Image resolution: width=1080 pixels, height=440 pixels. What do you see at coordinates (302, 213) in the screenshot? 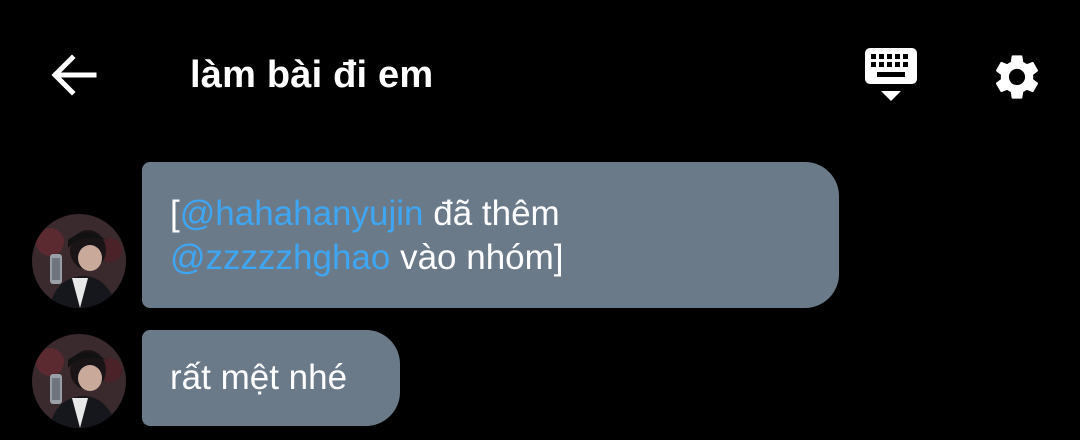
I see `mention-link: @hahahanyujin` at bounding box center [302, 213].